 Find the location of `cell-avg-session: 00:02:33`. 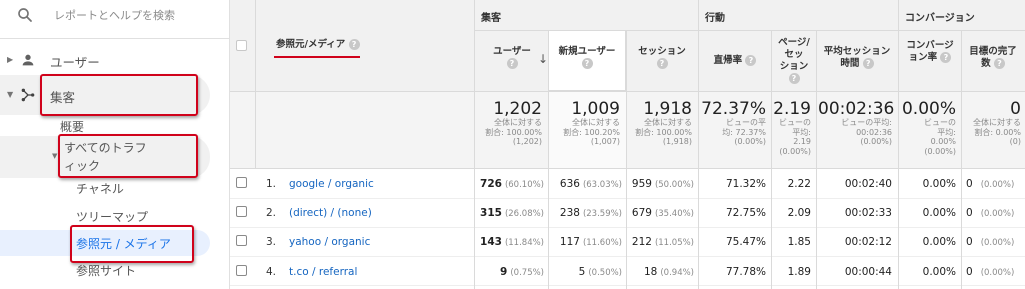

cell-avg-session: 00:02:33 is located at coordinates (868, 213).